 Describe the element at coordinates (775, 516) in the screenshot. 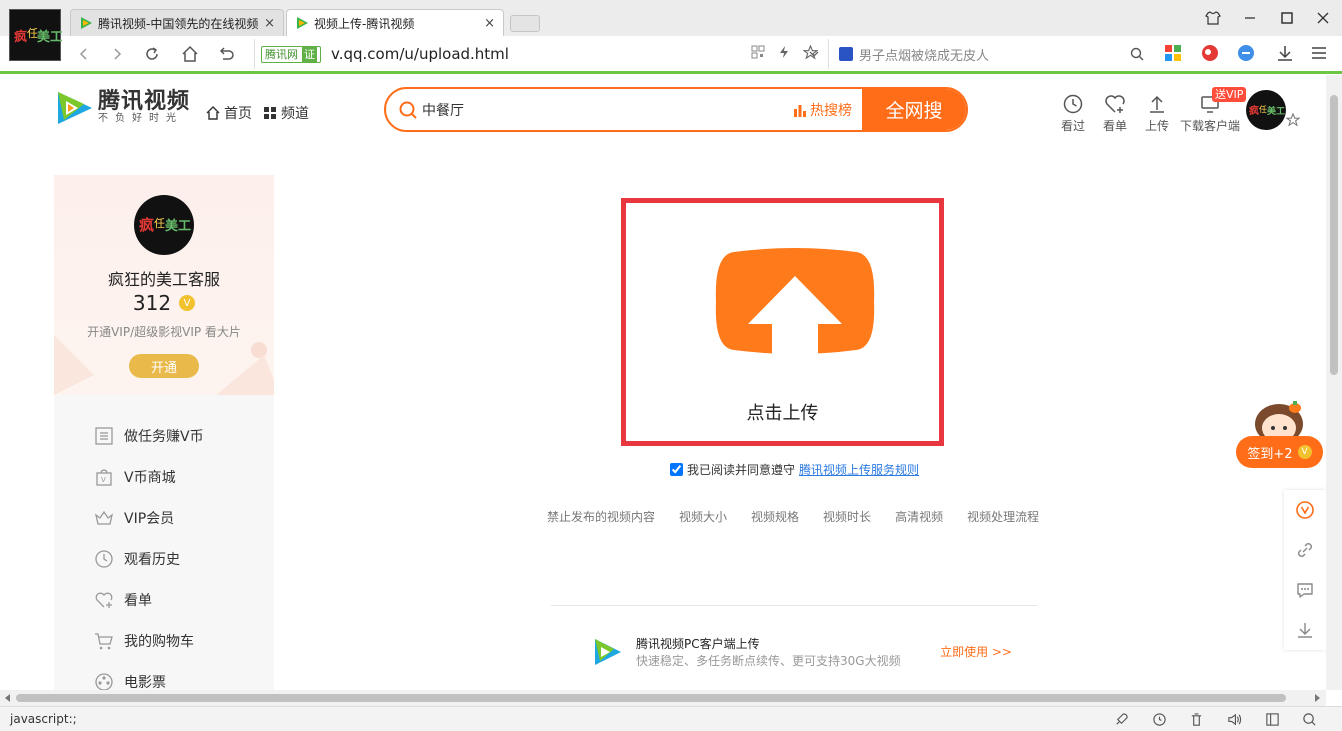

I see `rule-link-video-spec: 视频规格` at that location.